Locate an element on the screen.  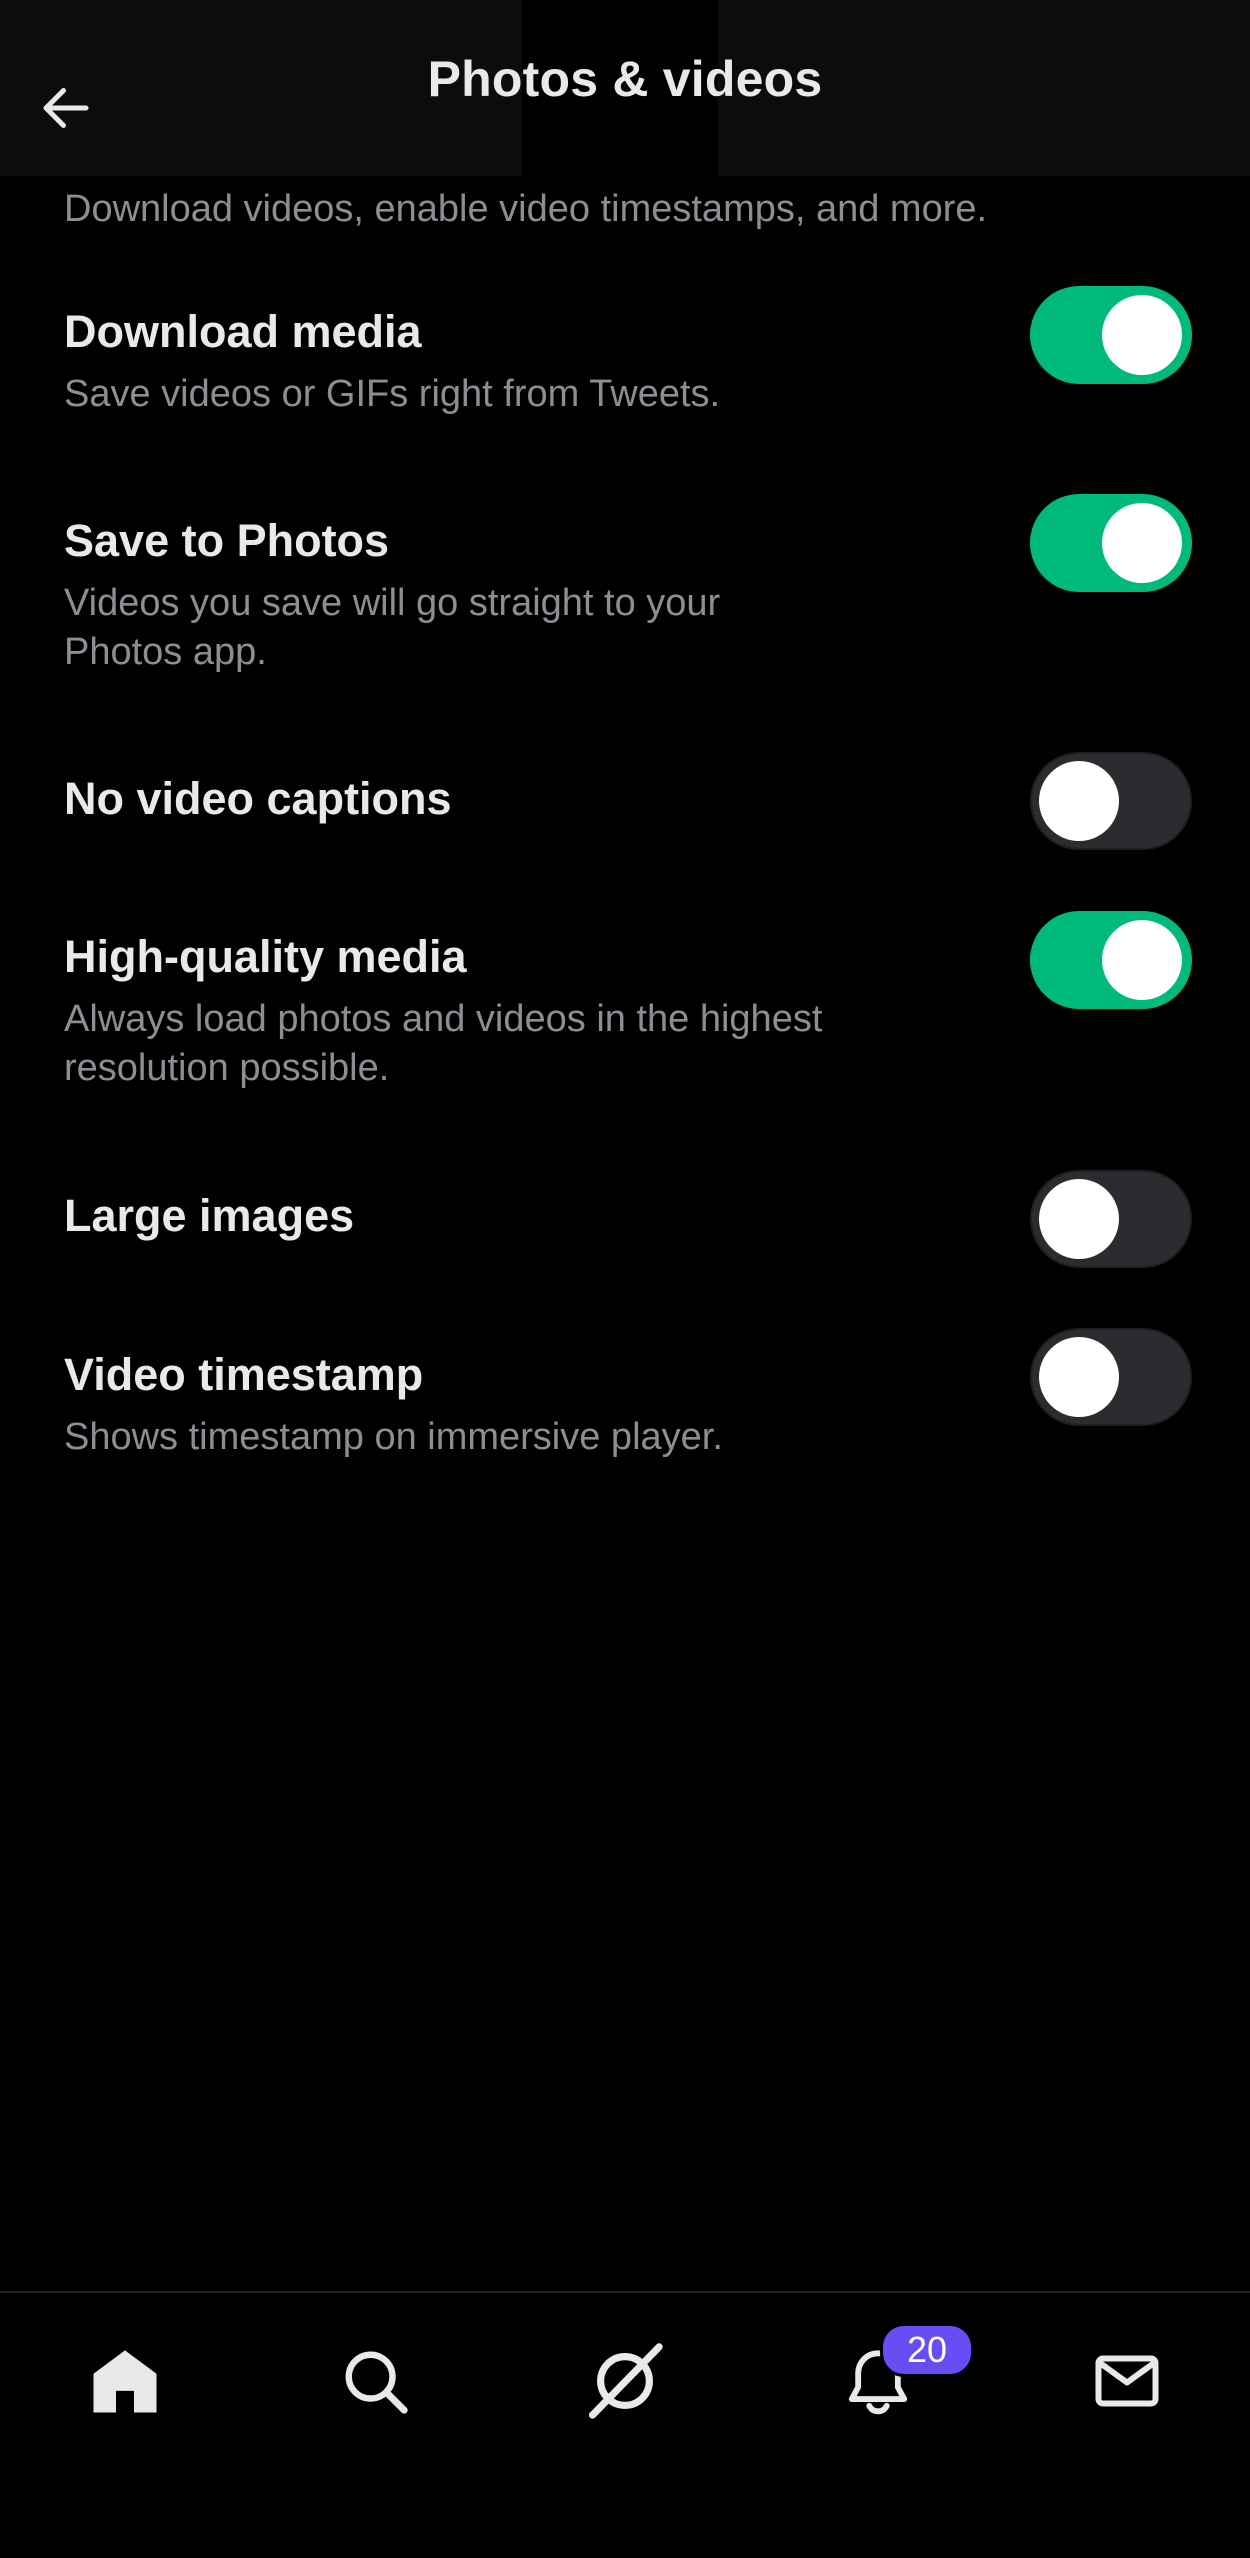
setting-title: No video captions is located at coordinates (258, 798).